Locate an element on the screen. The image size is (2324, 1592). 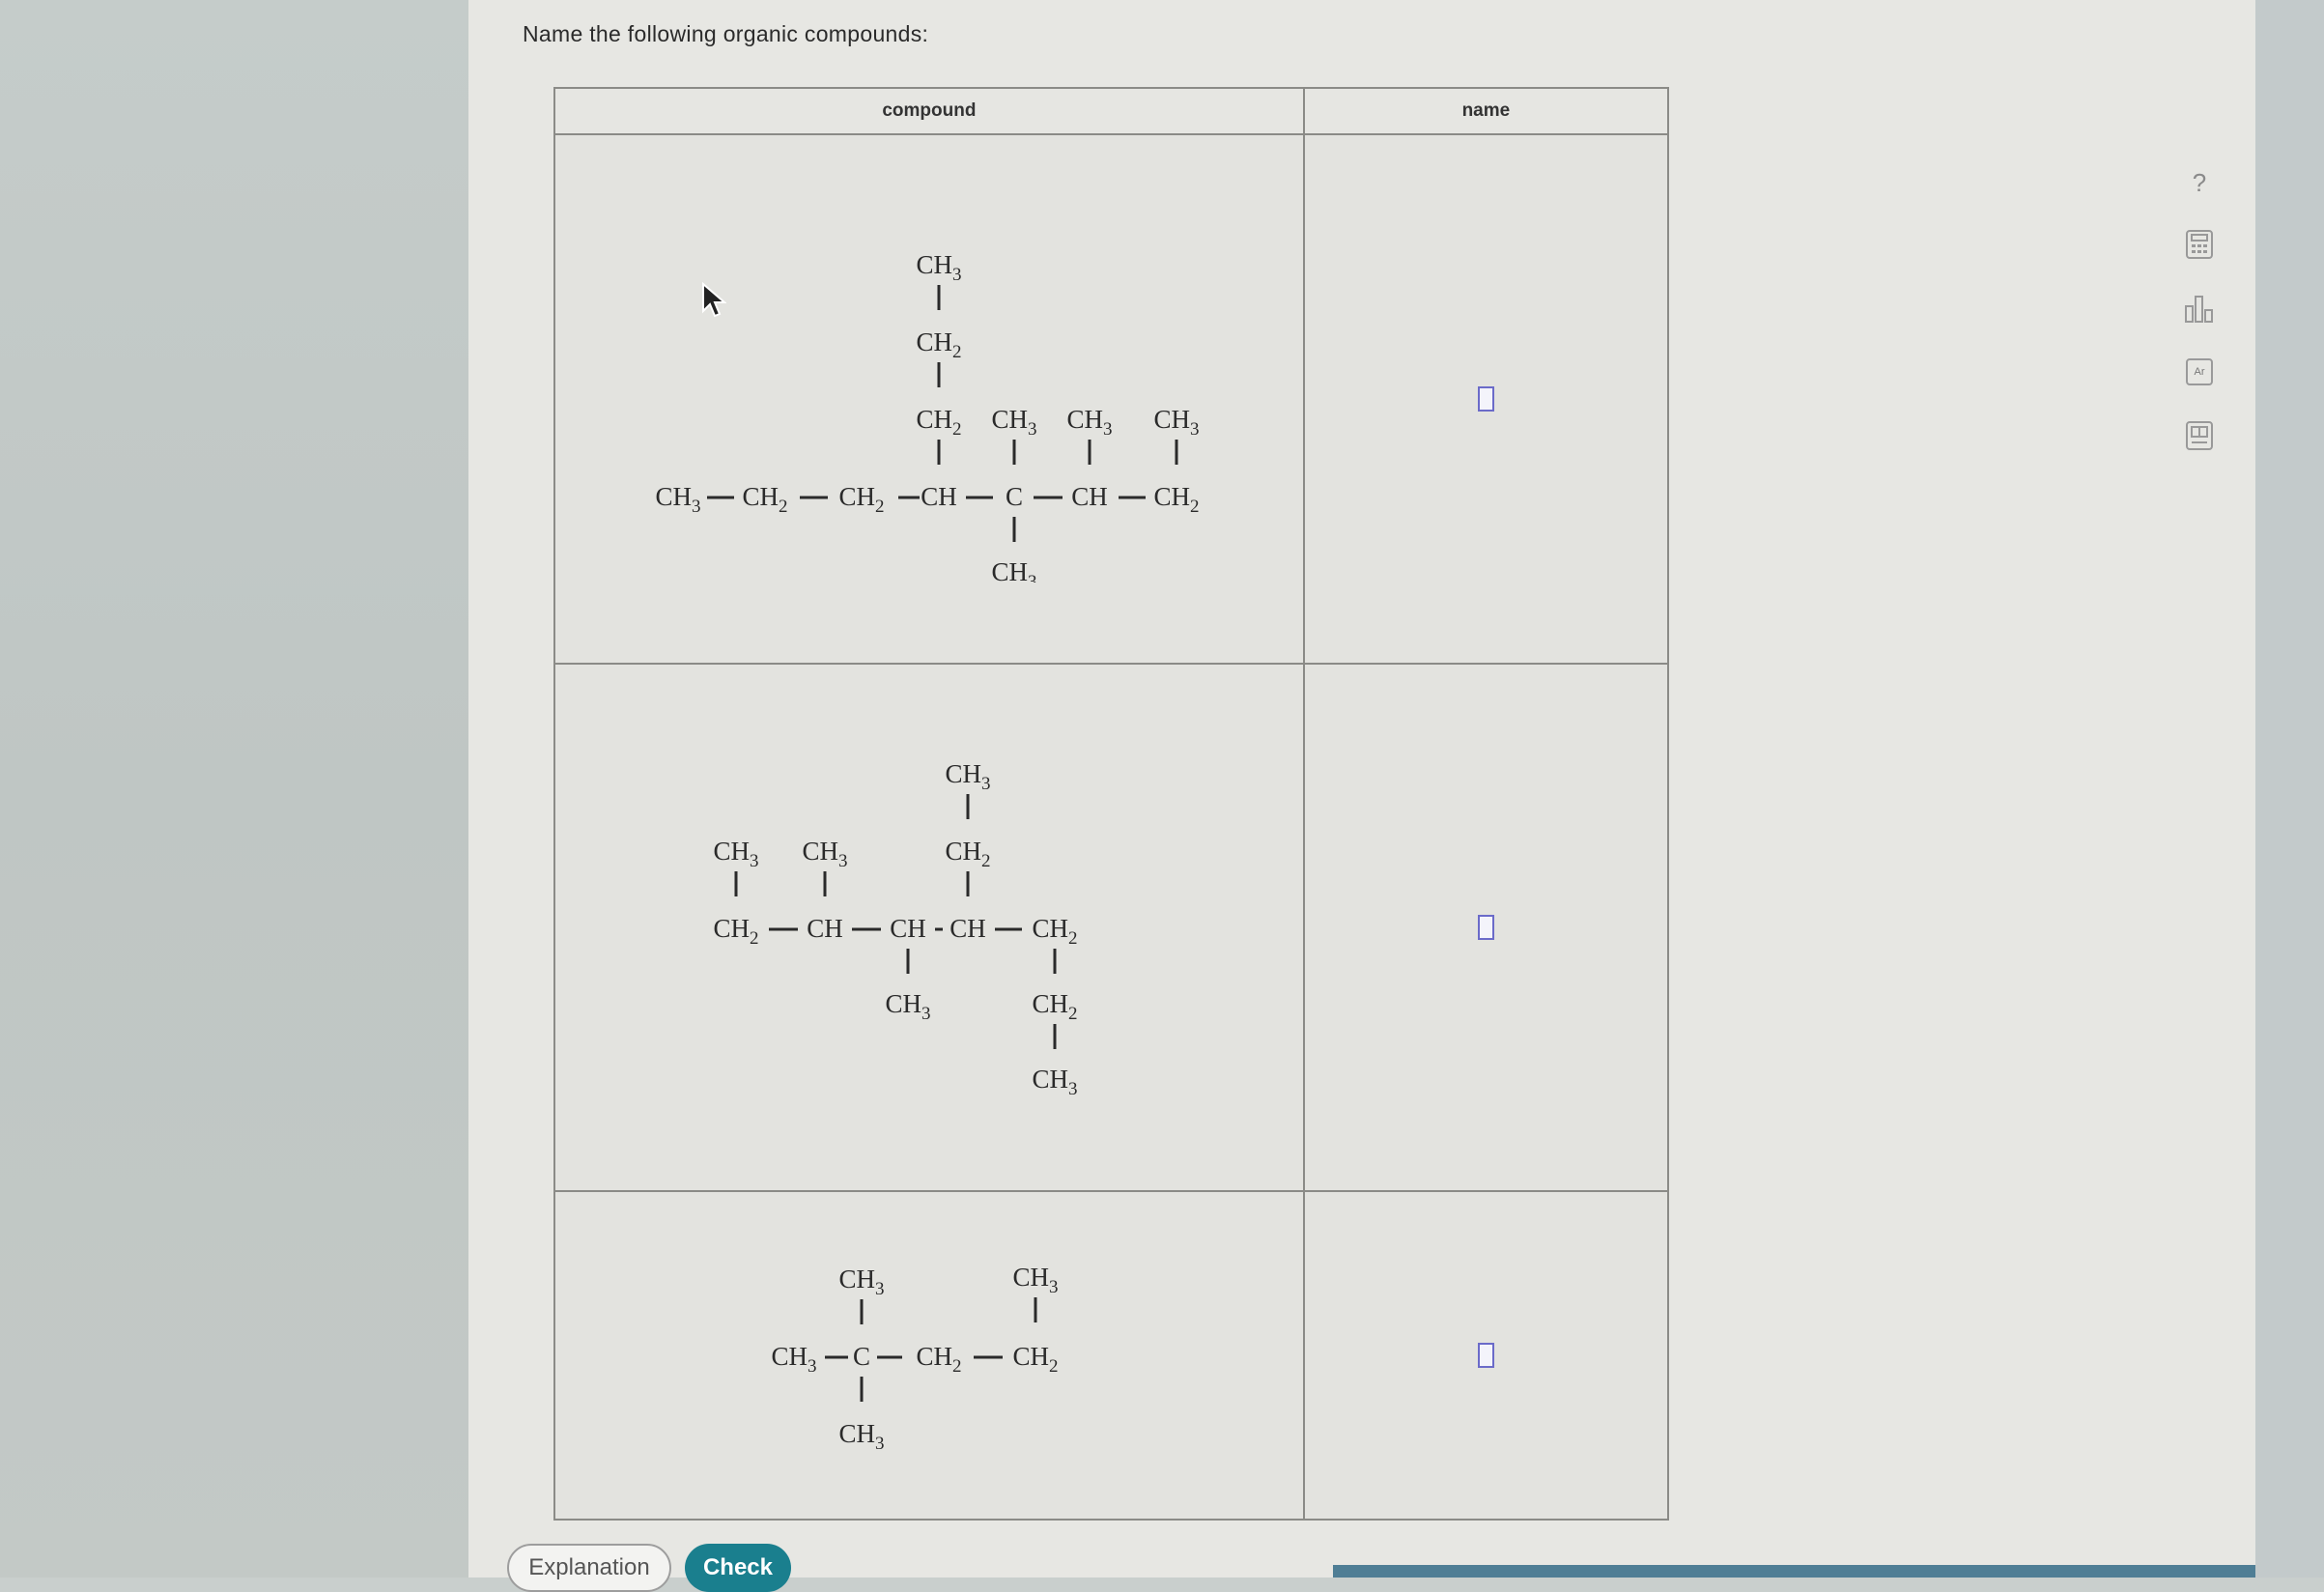
check-button: Check is located at coordinates (738, 1568).